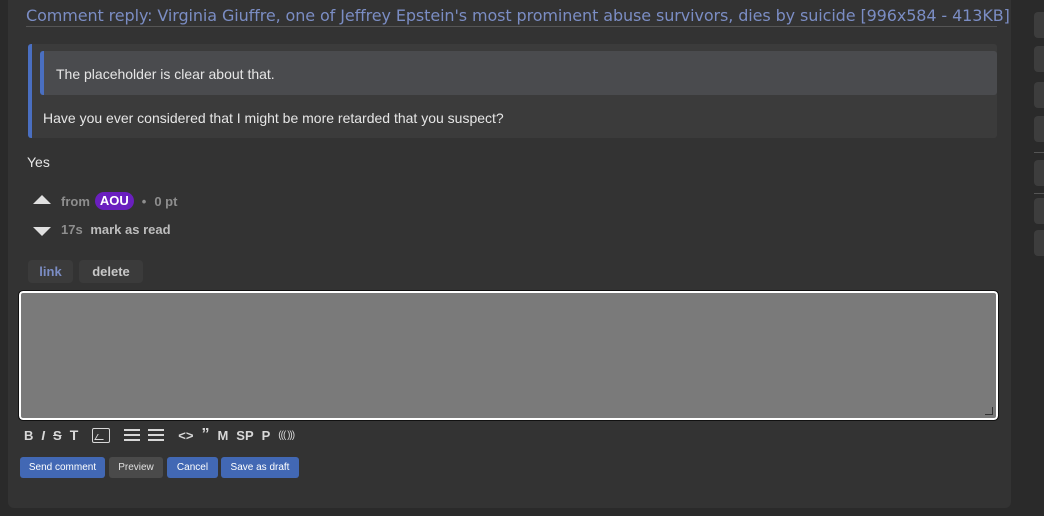 The width and height of the screenshot is (1044, 516). I want to click on math-button: M, so click(222, 435).